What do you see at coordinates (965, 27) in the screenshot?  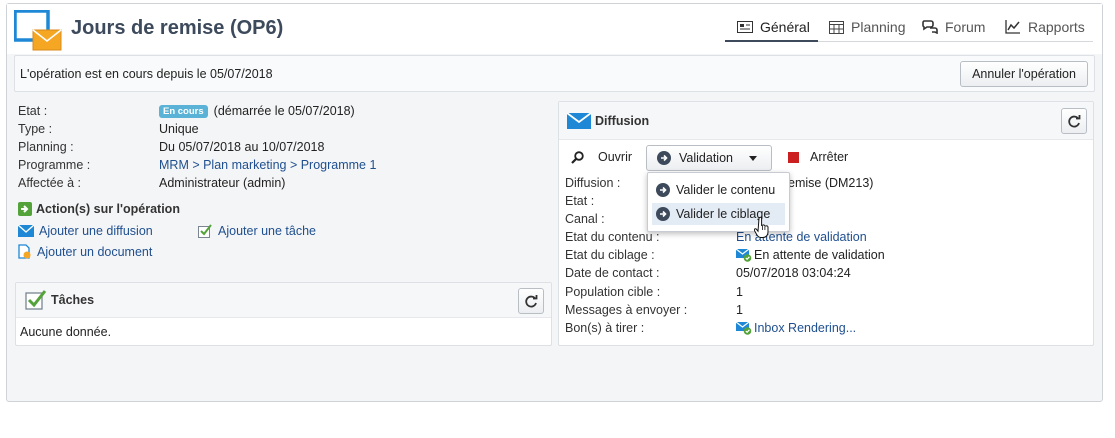 I see `tab-forum-label: Forum` at bounding box center [965, 27].